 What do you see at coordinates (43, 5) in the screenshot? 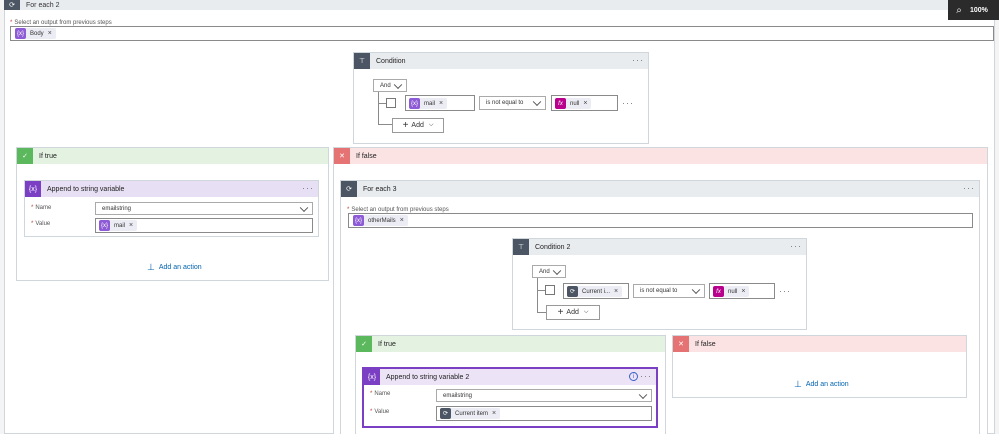
I see `foreach2-title: For each 2` at bounding box center [43, 5].